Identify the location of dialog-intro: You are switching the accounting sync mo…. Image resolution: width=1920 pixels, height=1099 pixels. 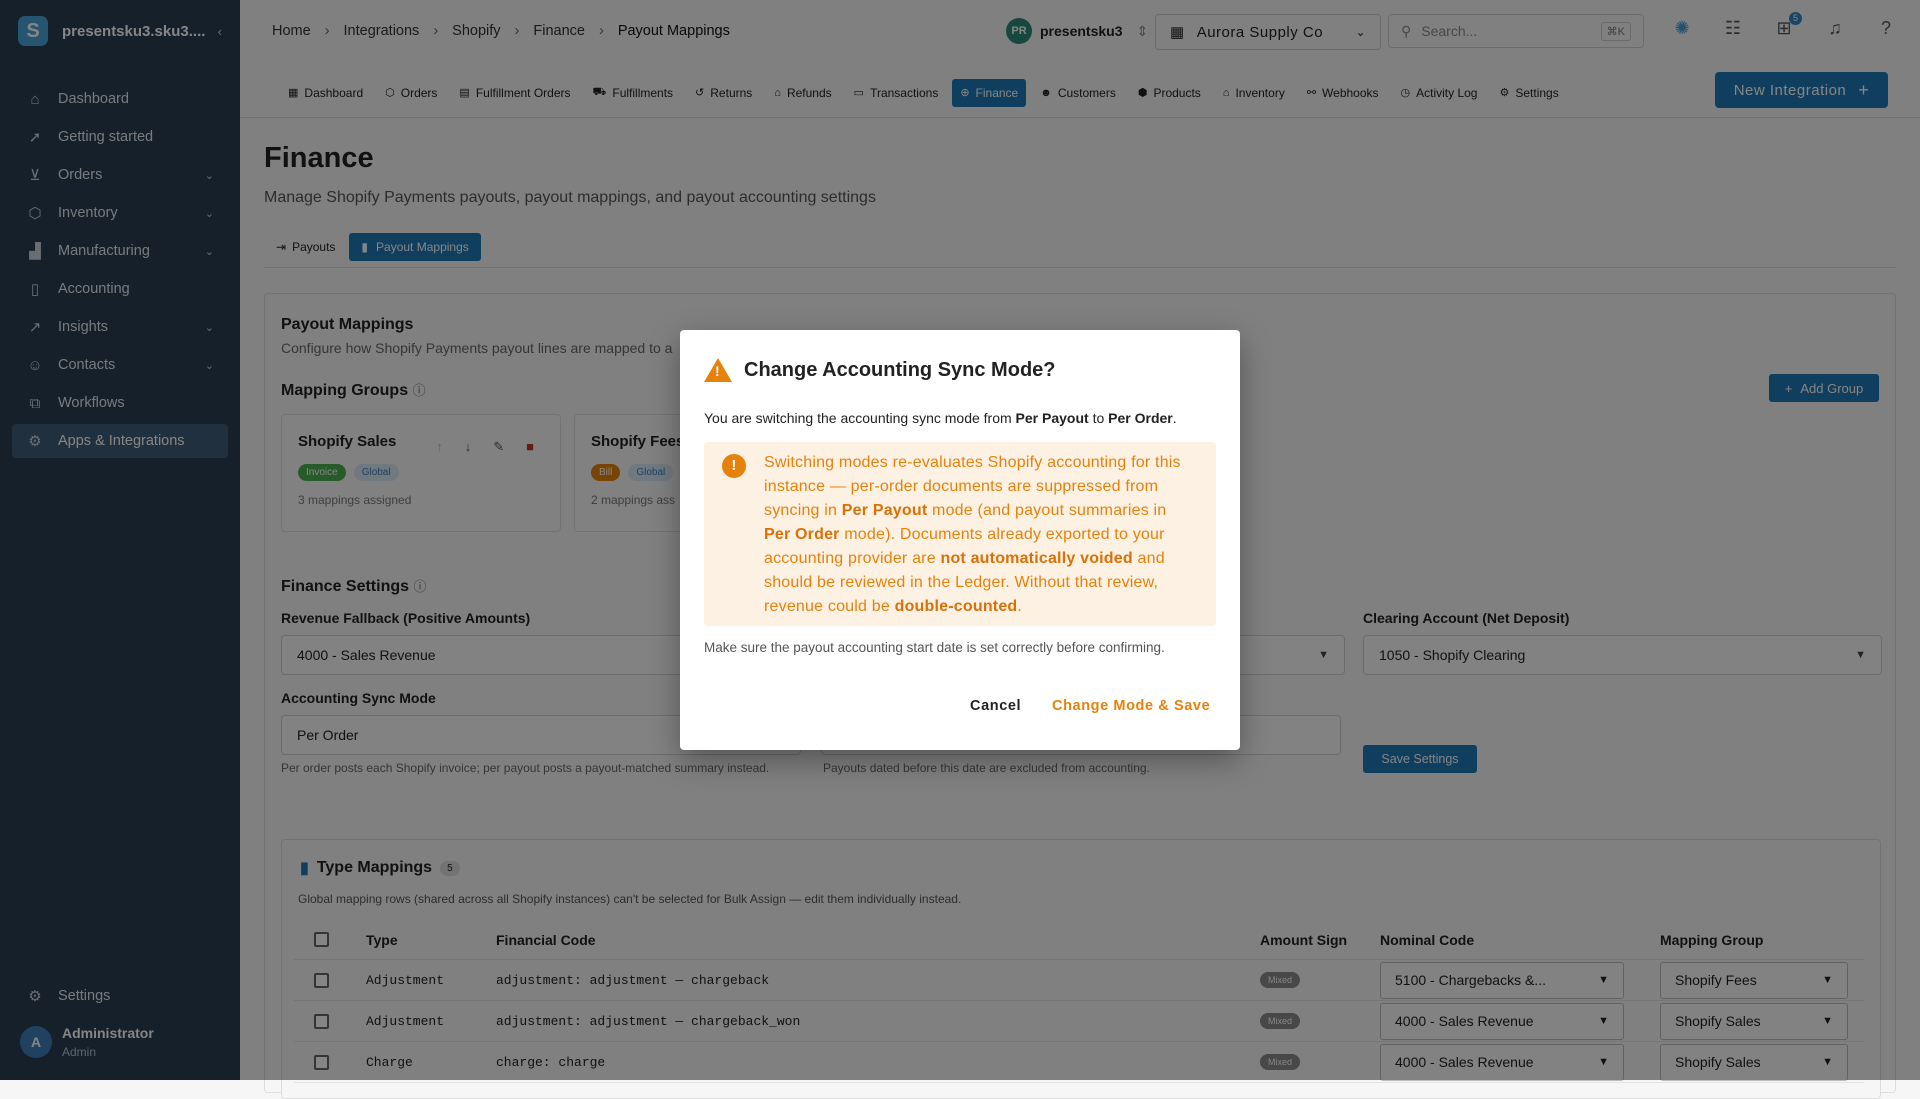
(940, 418).